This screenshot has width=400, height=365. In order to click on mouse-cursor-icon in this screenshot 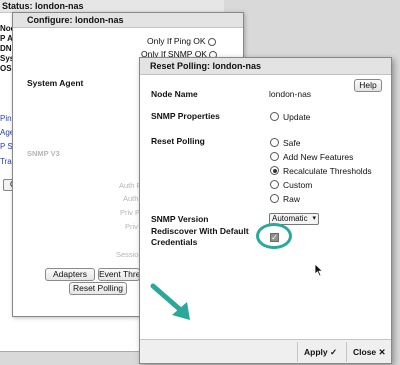, I will do `click(319, 270)`.